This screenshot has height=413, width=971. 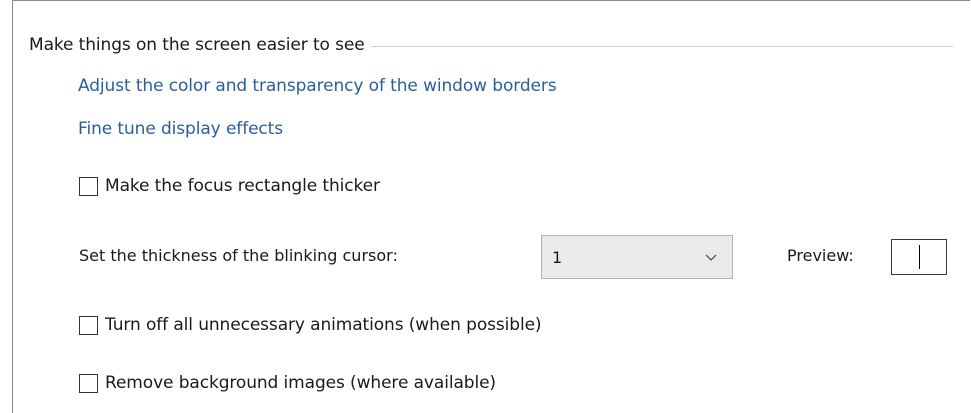 I want to click on chevron-down-icon, so click(x=711, y=257).